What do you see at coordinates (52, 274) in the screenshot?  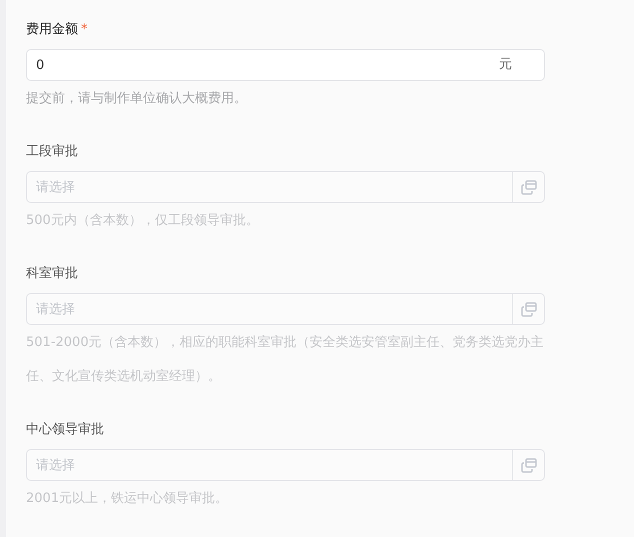 I see `field-label: 科室审批` at bounding box center [52, 274].